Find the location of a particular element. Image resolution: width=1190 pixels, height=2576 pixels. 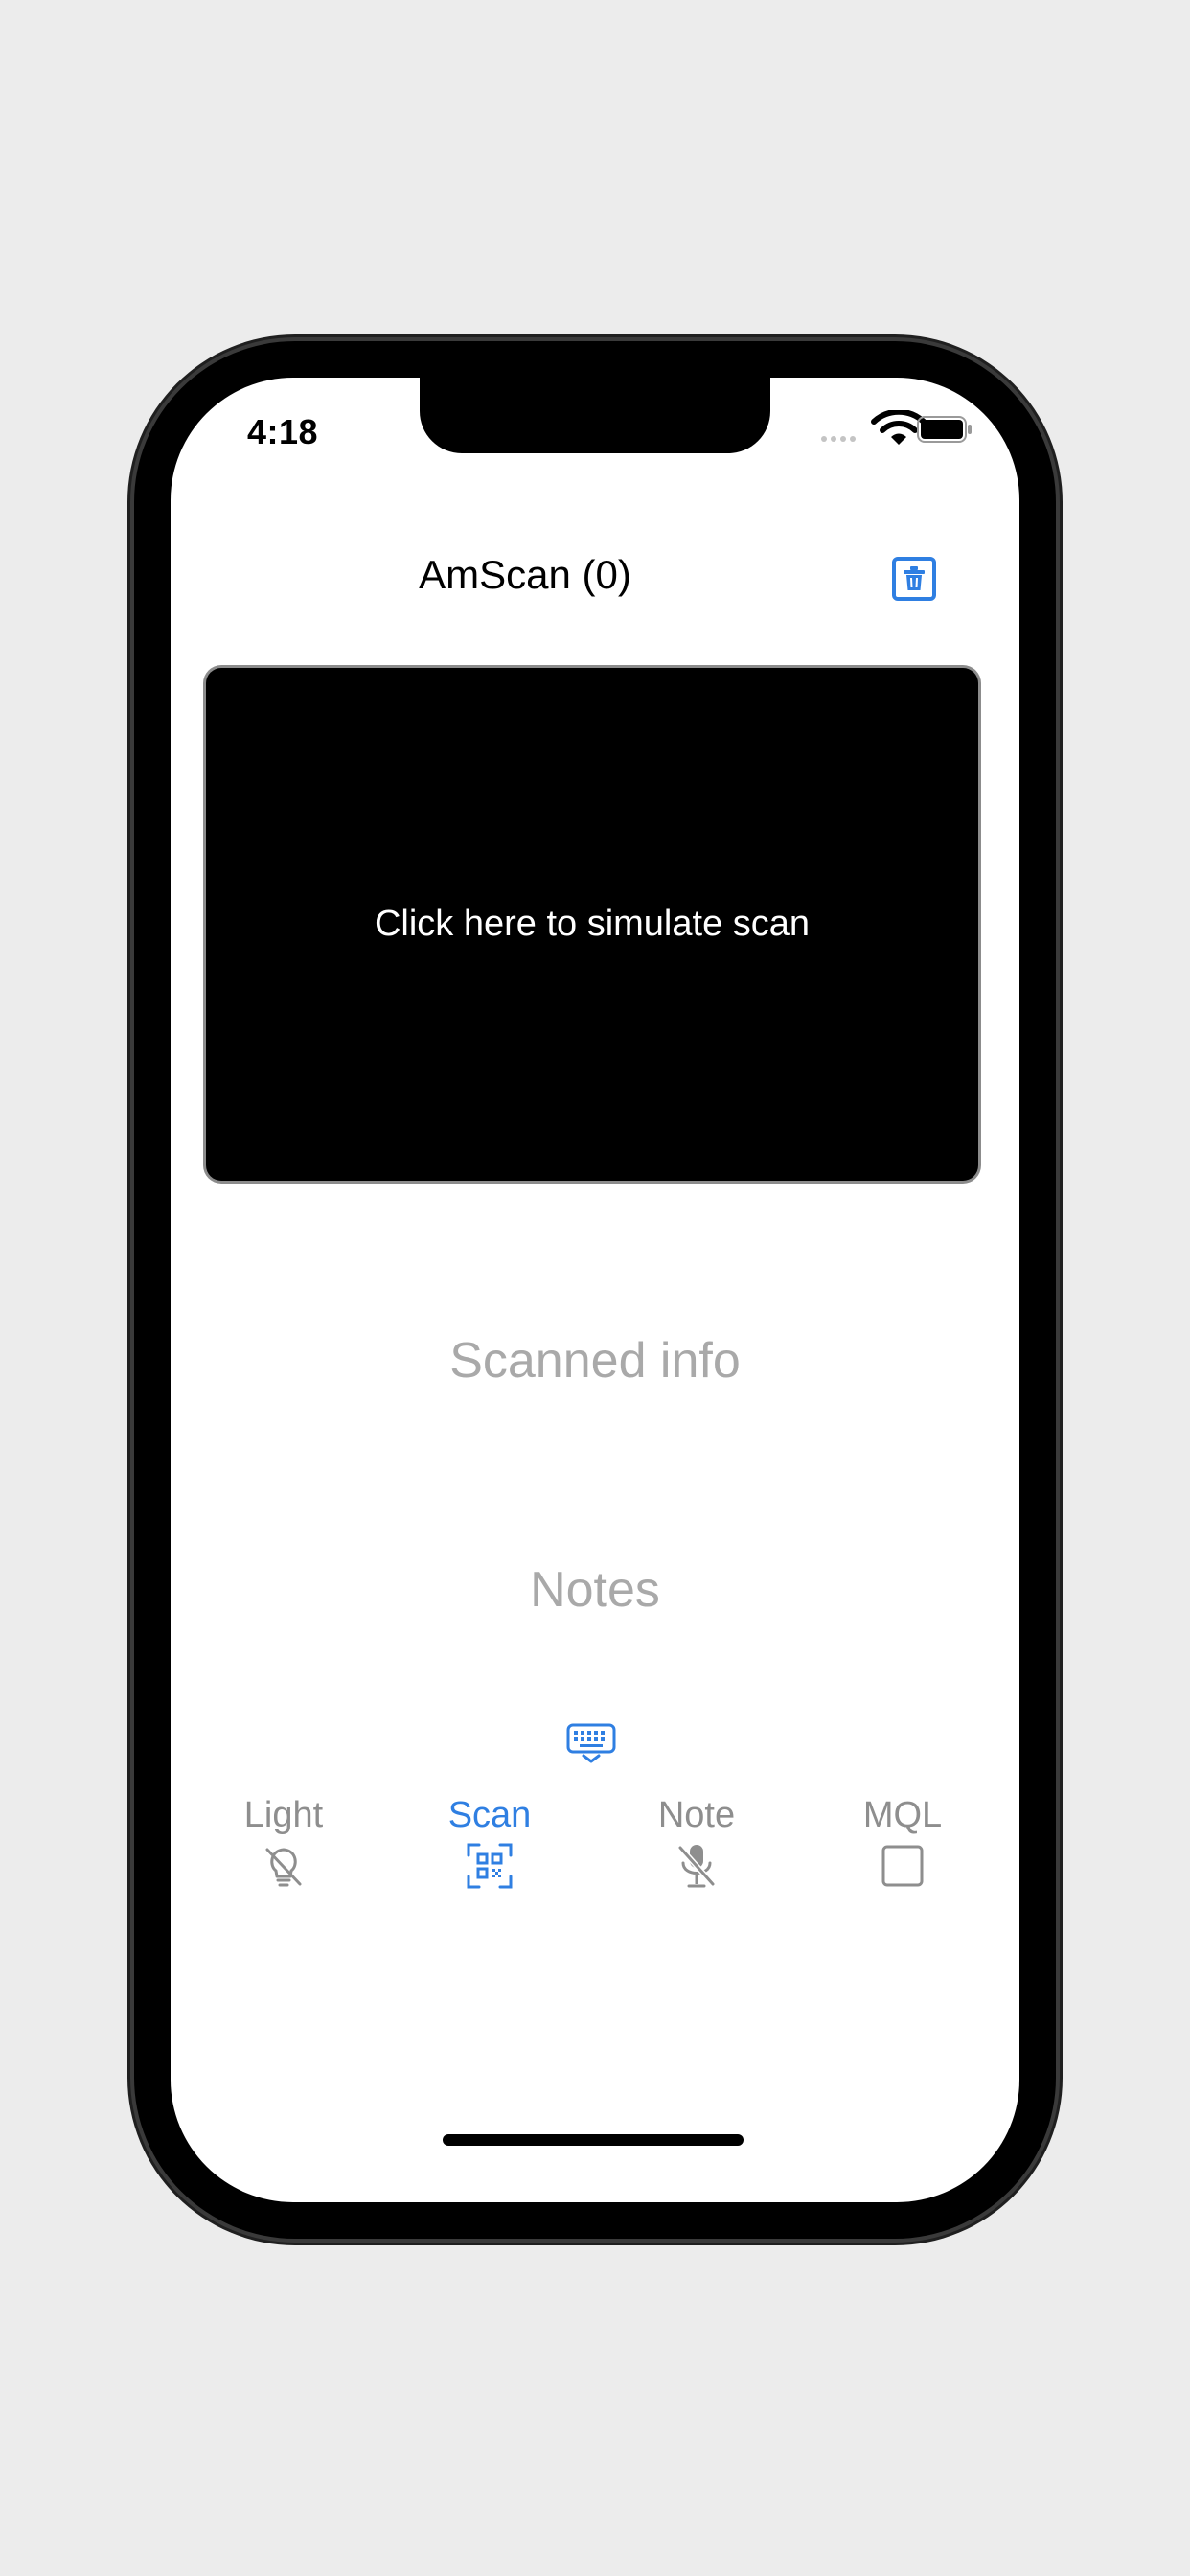

tab-scan-label: Scan is located at coordinates (490, 1815).